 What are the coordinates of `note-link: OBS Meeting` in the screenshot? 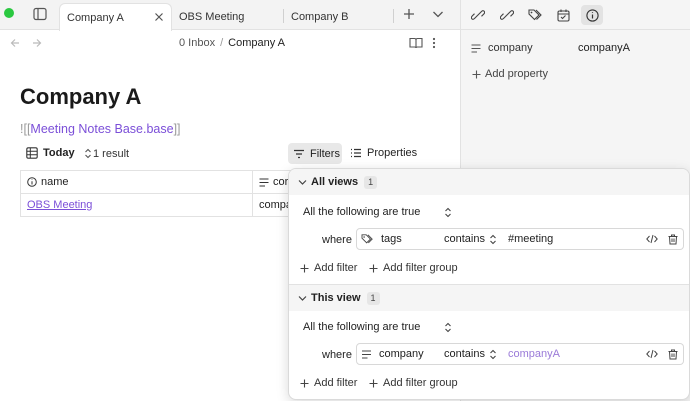 It's located at (59, 205).